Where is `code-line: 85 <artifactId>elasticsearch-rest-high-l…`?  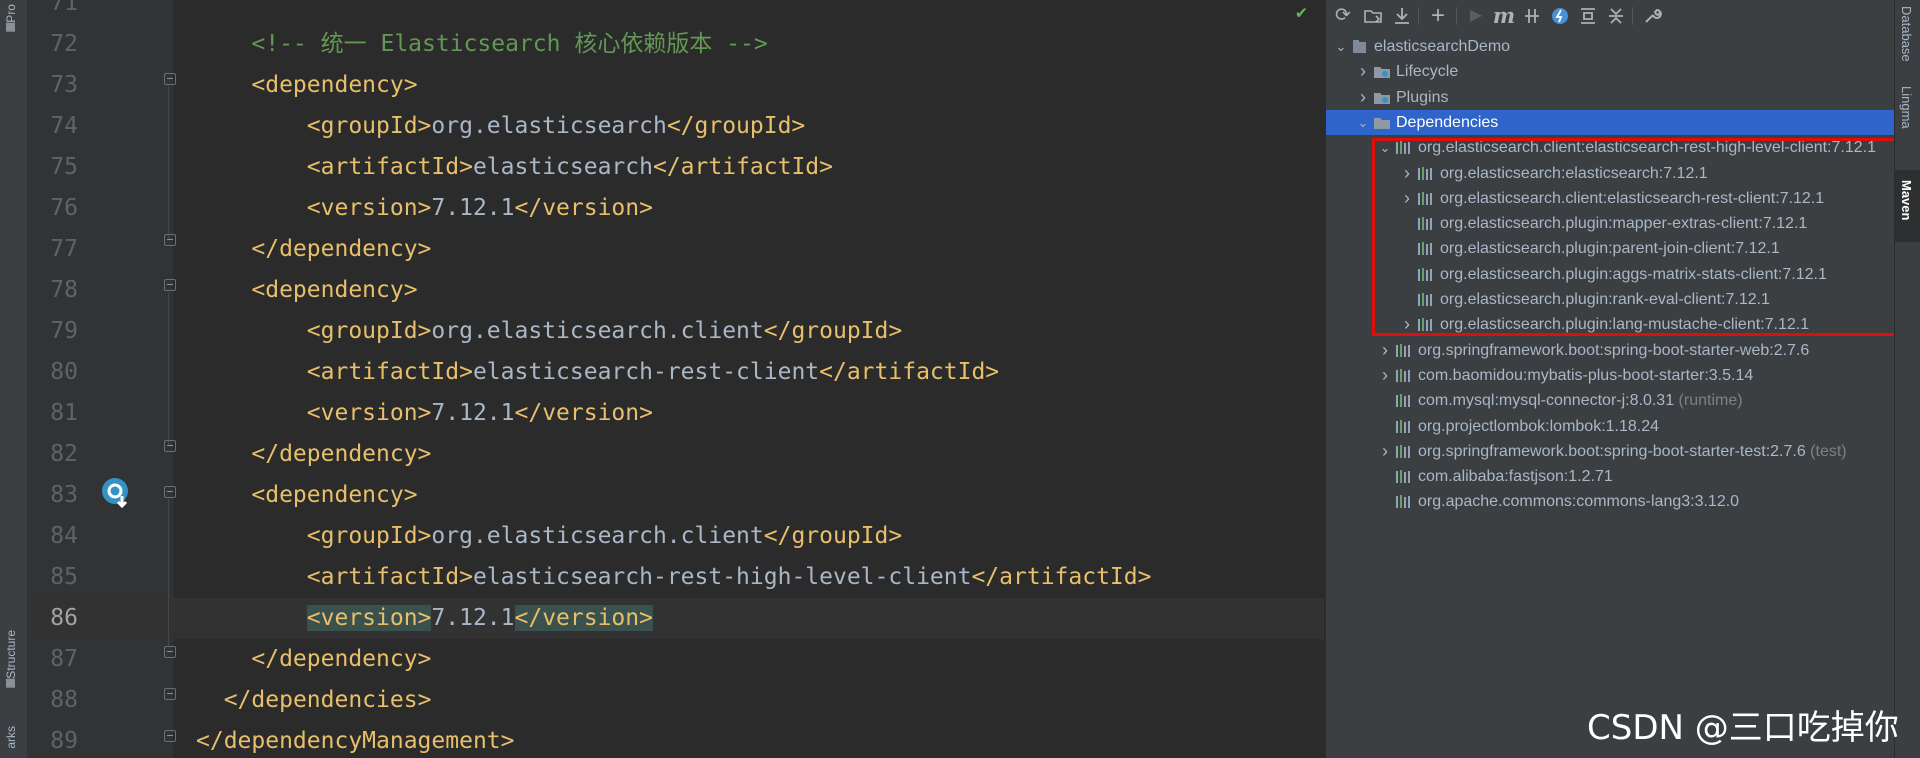
code-line: 85 <artifactId>elasticsearch-rest-high-l… is located at coordinates (676, 577).